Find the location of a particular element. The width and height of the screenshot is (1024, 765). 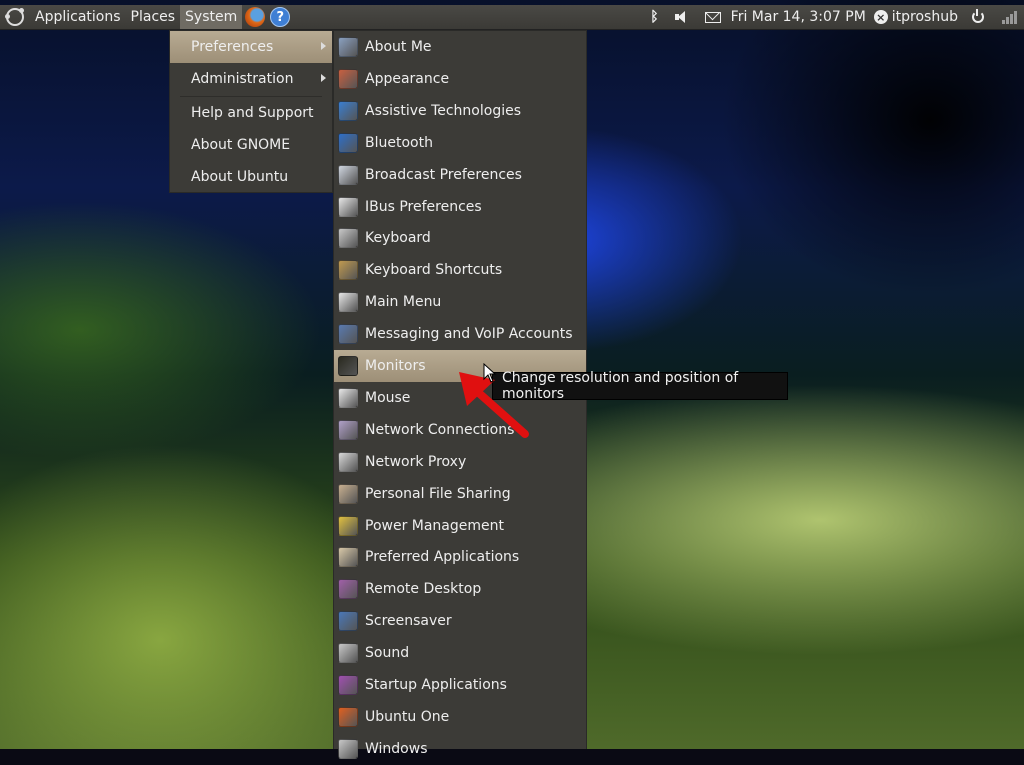

menu-item-help-and-support: Help and Support is located at coordinates (251, 113).